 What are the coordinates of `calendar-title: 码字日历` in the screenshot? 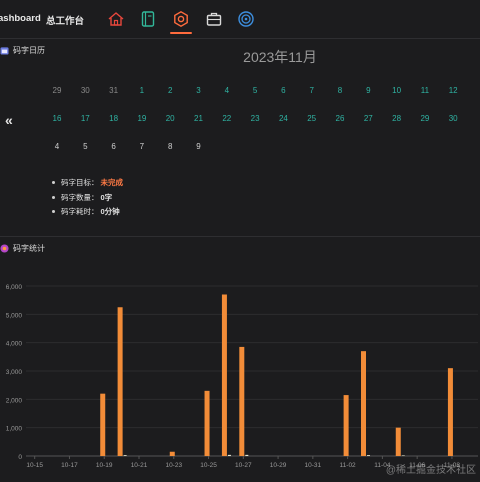 It's located at (29, 50).